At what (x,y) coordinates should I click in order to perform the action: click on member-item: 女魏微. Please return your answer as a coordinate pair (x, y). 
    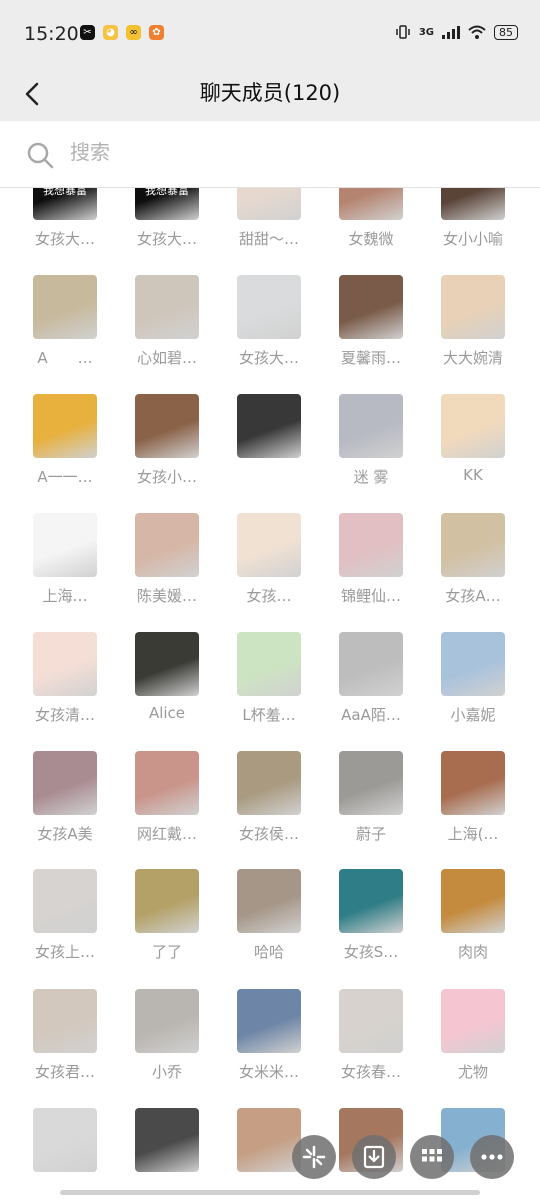
    Looking at the image, I should click on (371, 227).